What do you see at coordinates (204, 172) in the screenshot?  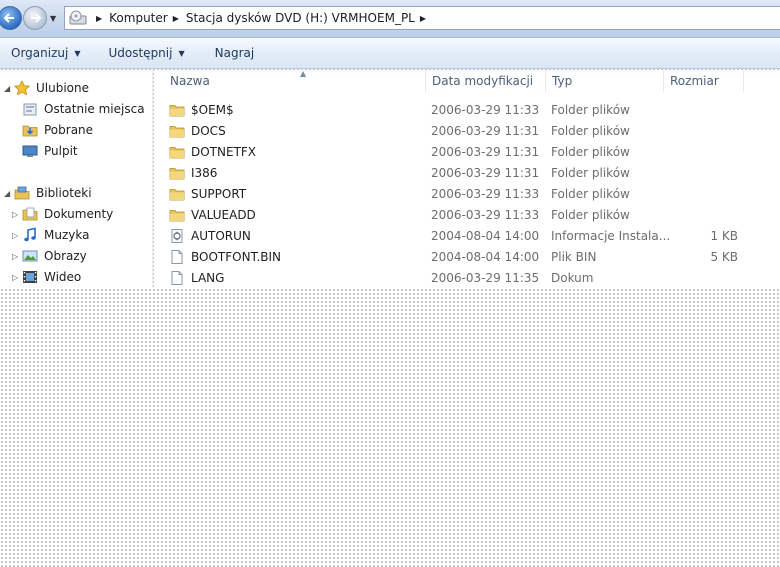 I see `file-name: I386` at bounding box center [204, 172].